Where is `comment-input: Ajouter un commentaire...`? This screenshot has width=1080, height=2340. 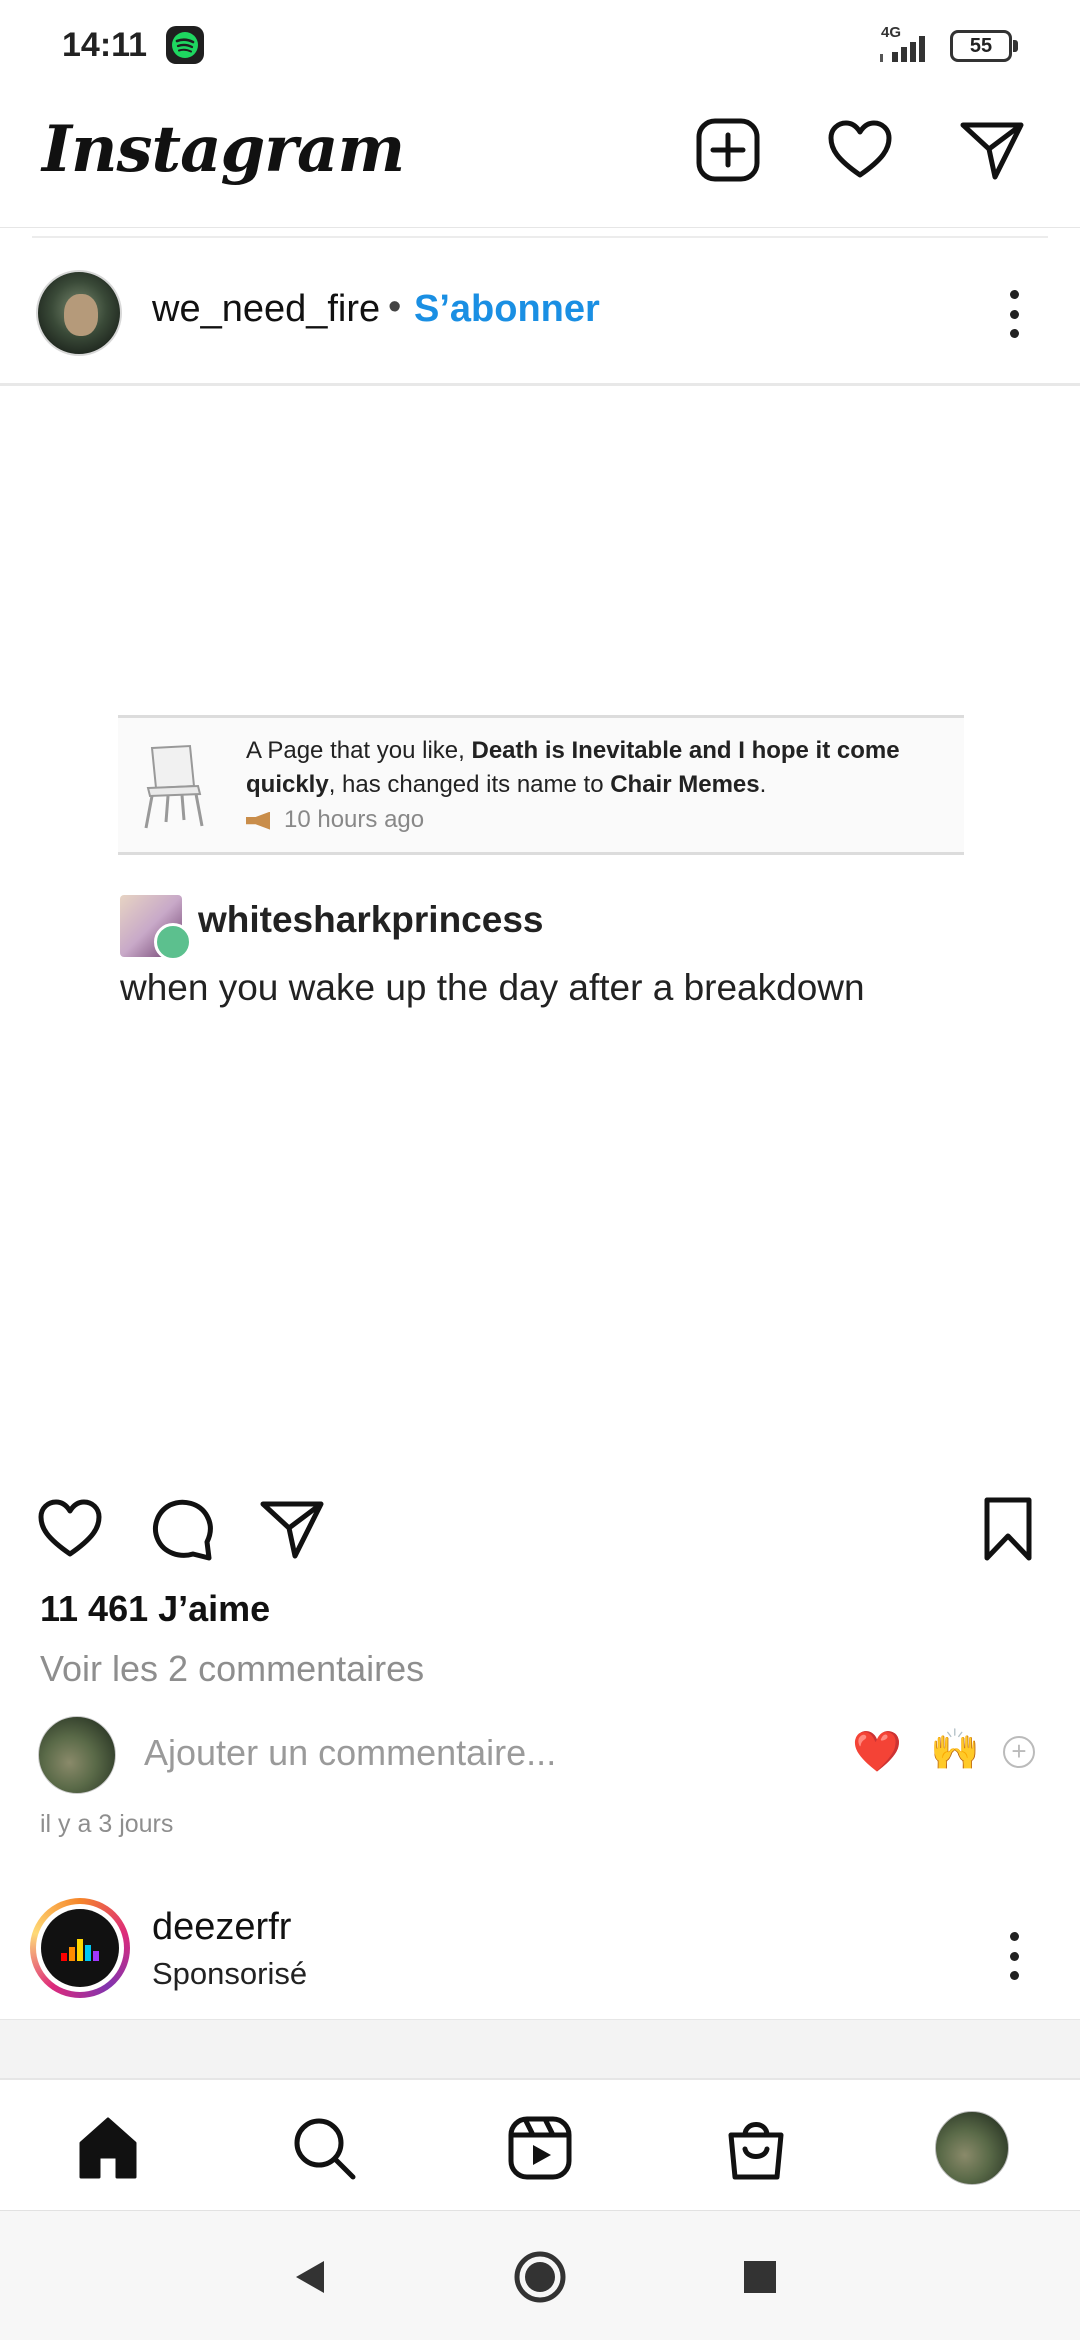
comment-input: Ajouter un commentaire... is located at coordinates (350, 1753).